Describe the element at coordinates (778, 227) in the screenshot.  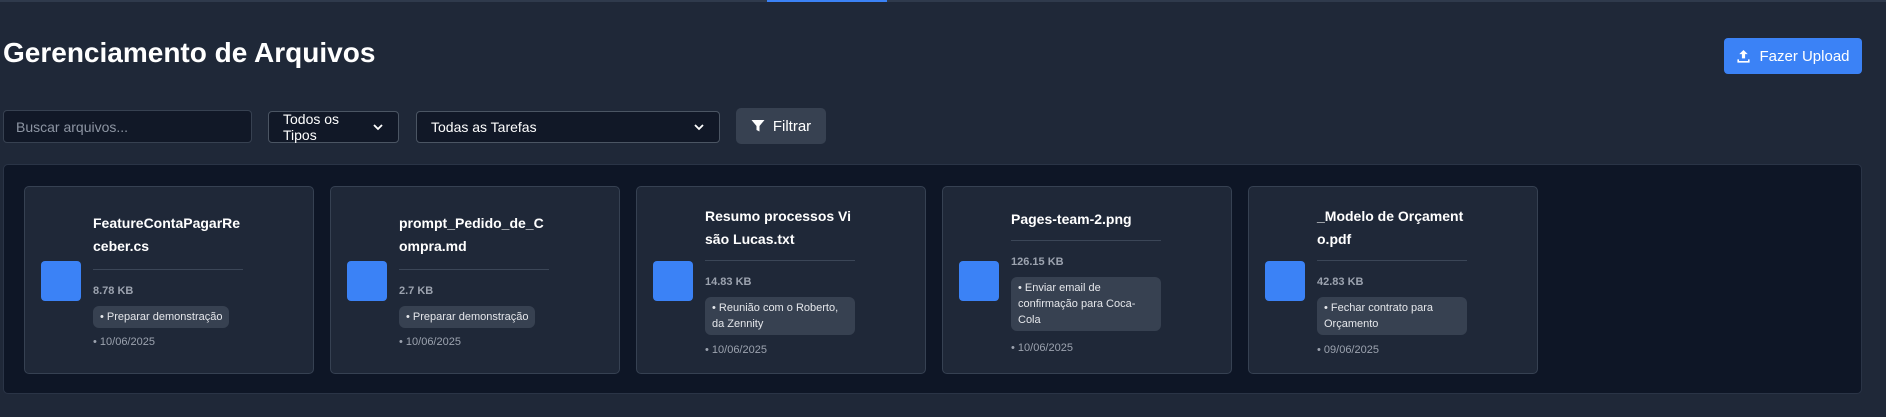
I see `file-name: Resumo processos Visão Lucas.txt` at that location.